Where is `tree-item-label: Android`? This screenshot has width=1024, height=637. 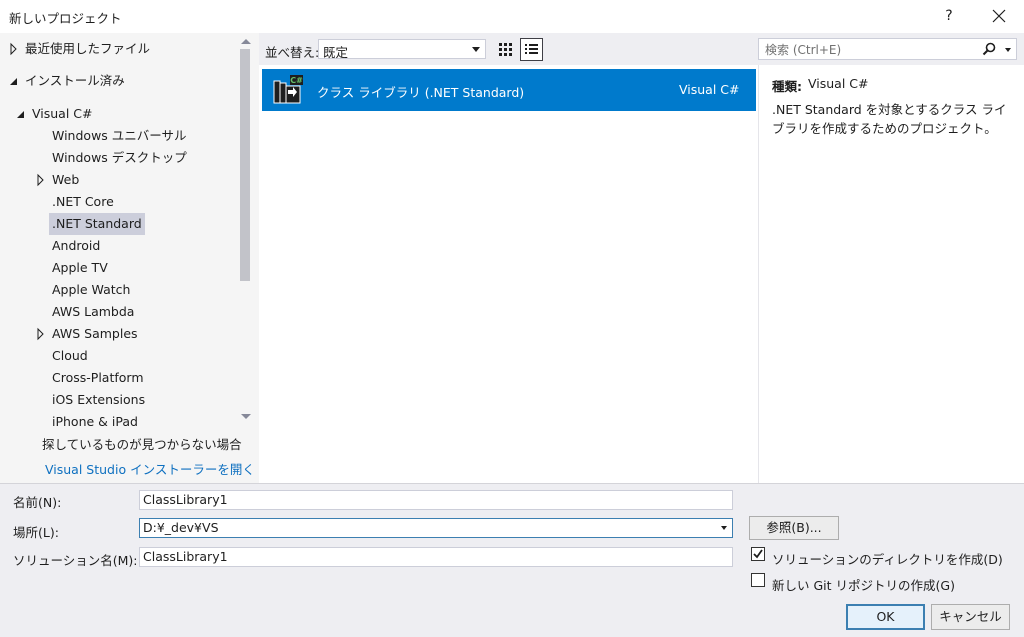 tree-item-label: Android is located at coordinates (76, 245).